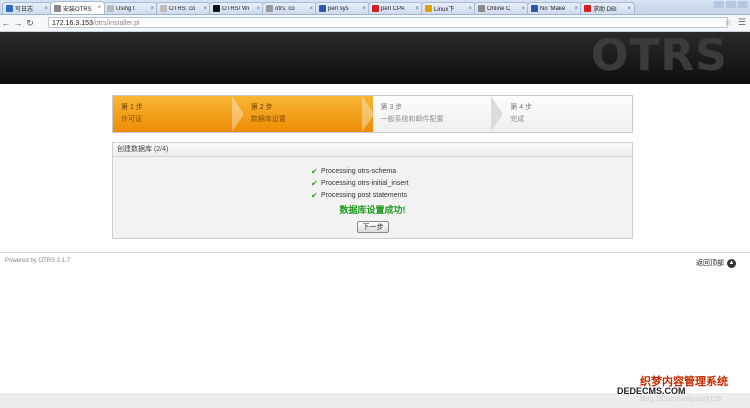 This screenshot has width=750, height=408. I want to click on step-name: 一般系统和邮件配置, so click(412, 119).